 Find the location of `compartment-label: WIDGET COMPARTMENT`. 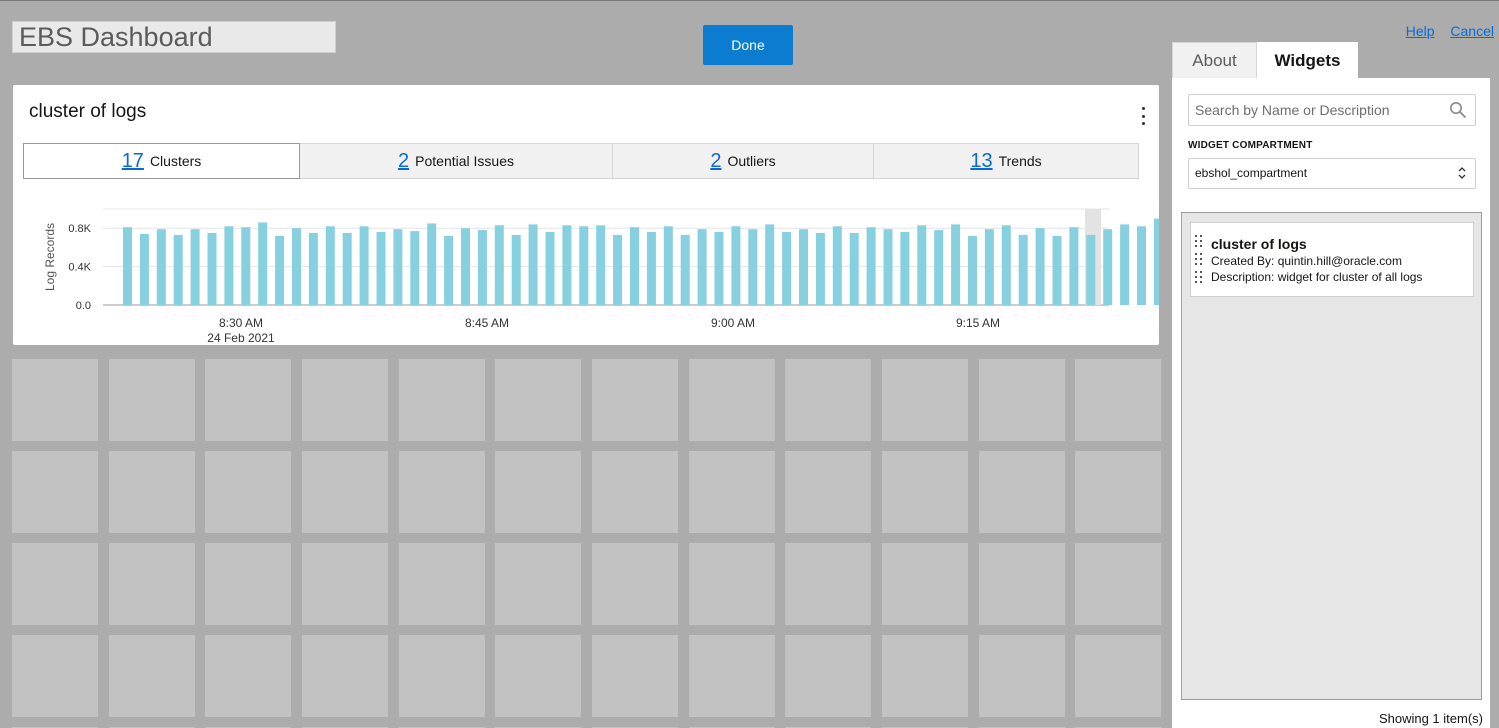

compartment-label: WIDGET COMPARTMENT is located at coordinates (1250, 145).